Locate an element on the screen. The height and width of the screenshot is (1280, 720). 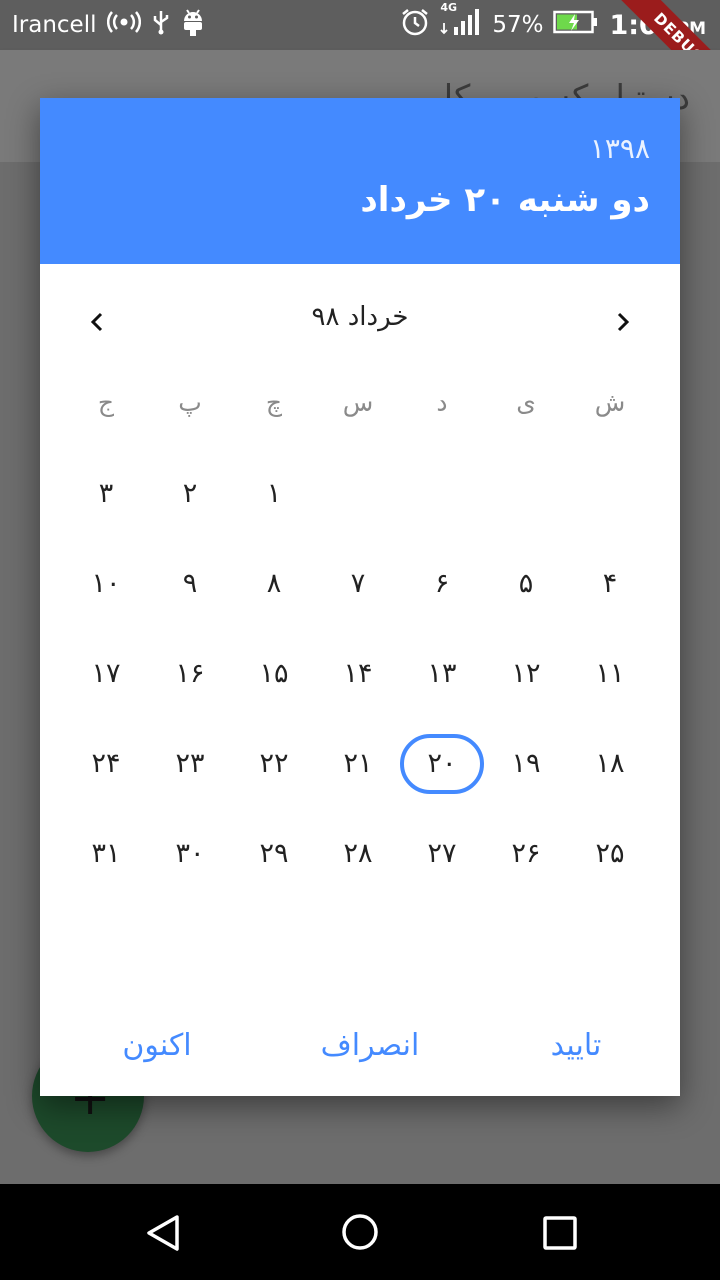
weekday-label: ی is located at coordinates (526, 402).